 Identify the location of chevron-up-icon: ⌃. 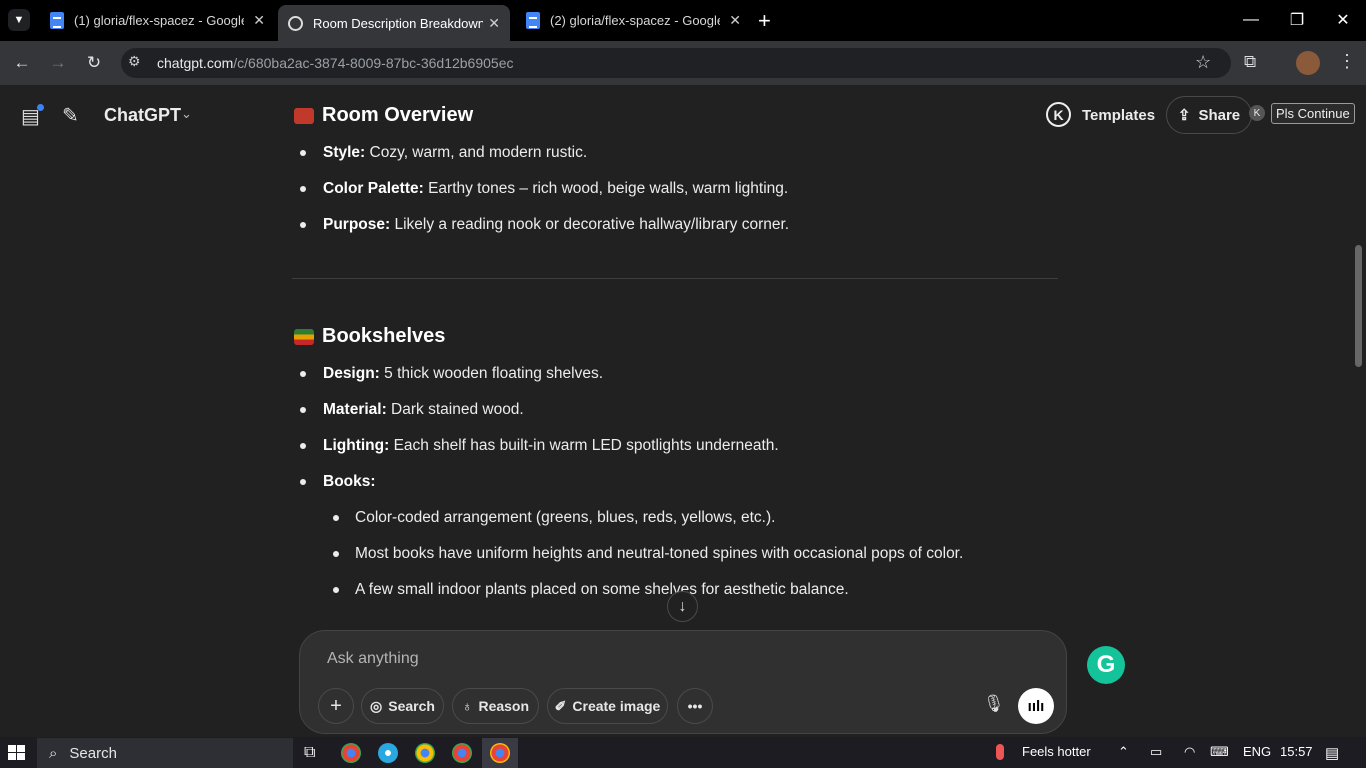
(1123, 752).